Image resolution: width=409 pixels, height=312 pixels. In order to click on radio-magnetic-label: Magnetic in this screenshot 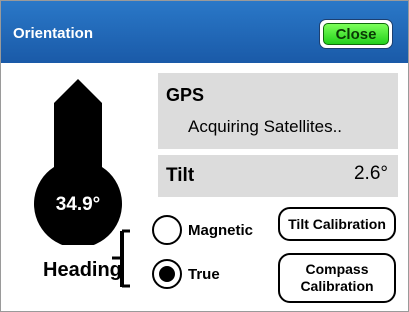, I will do `click(221, 230)`.